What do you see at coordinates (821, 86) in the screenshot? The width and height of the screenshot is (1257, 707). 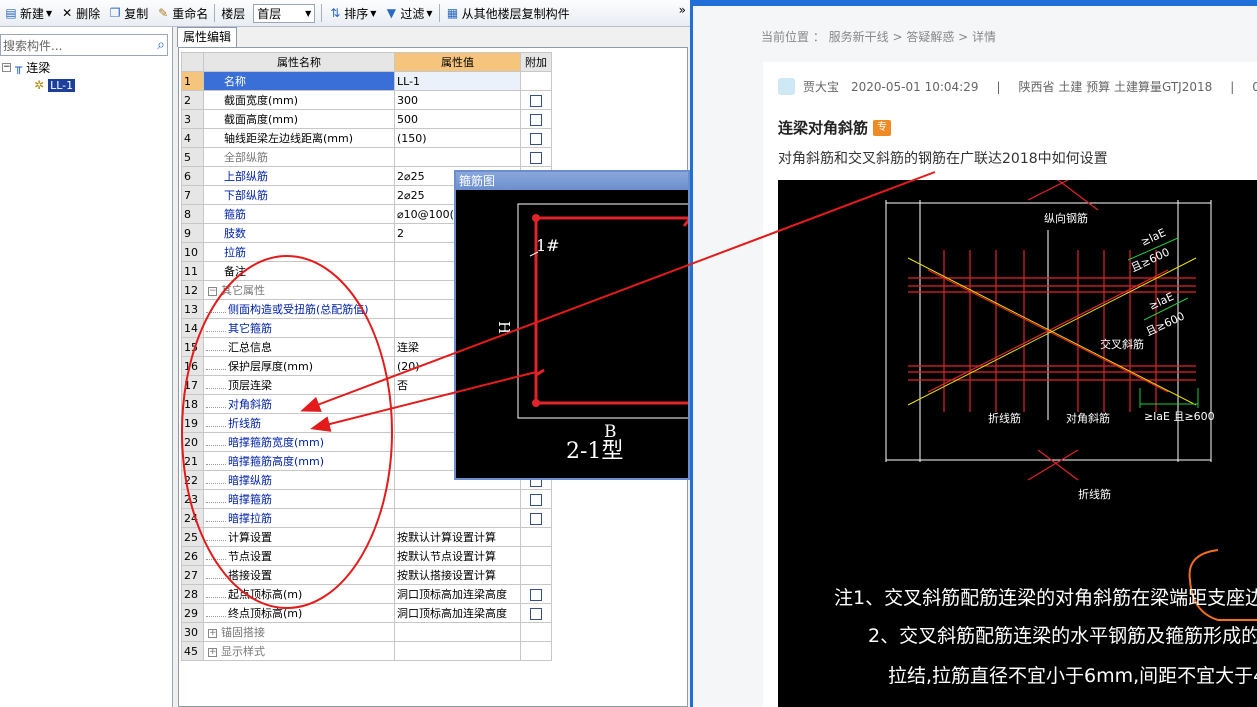 I see `author-name: 贾大宝` at bounding box center [821, 86].